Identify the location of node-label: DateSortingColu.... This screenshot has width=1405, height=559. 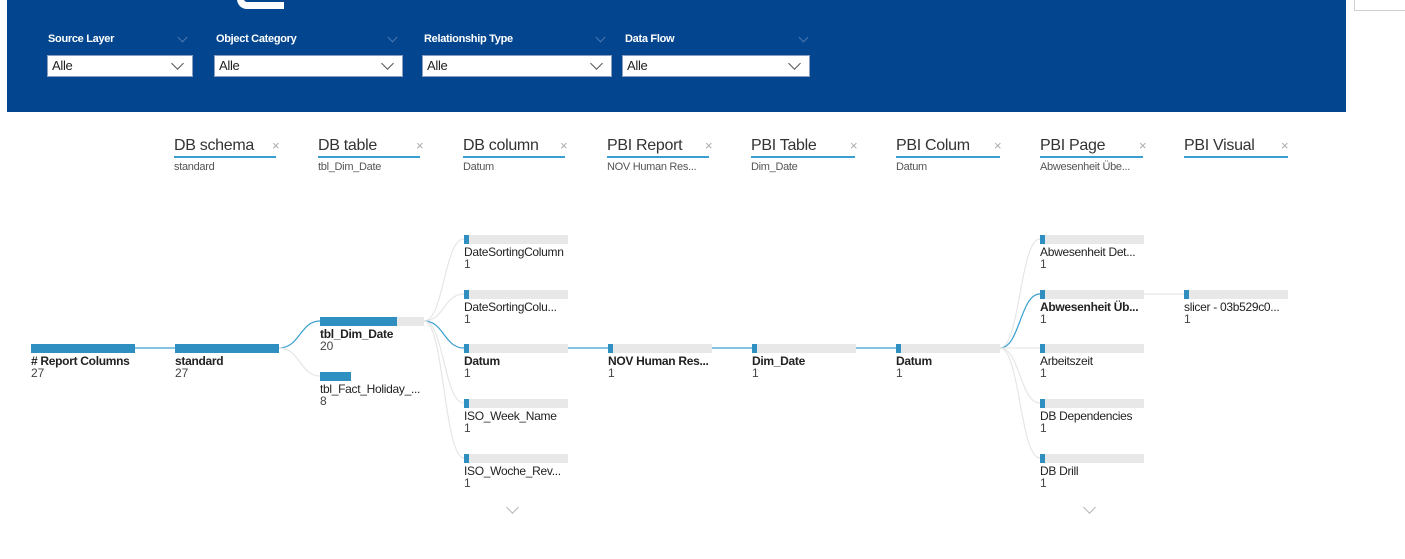
(510, 307).